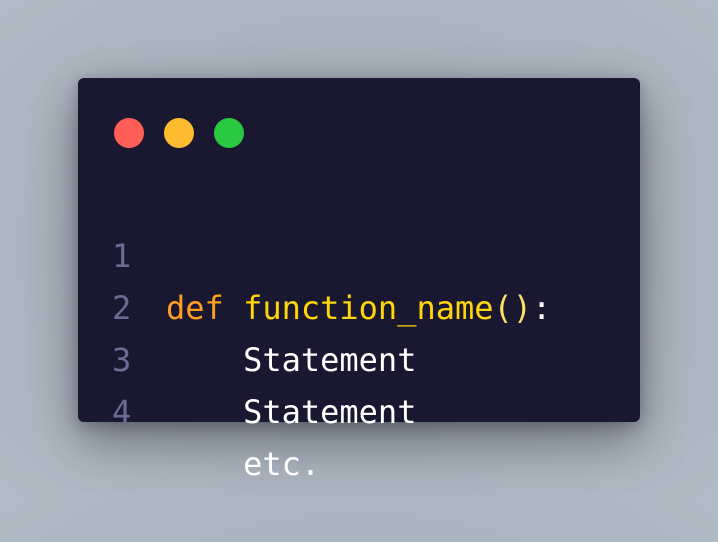  What do you see at coordinates (129, 133) in the screenshot?
I see `close-button` at bounding box center [129, 133].